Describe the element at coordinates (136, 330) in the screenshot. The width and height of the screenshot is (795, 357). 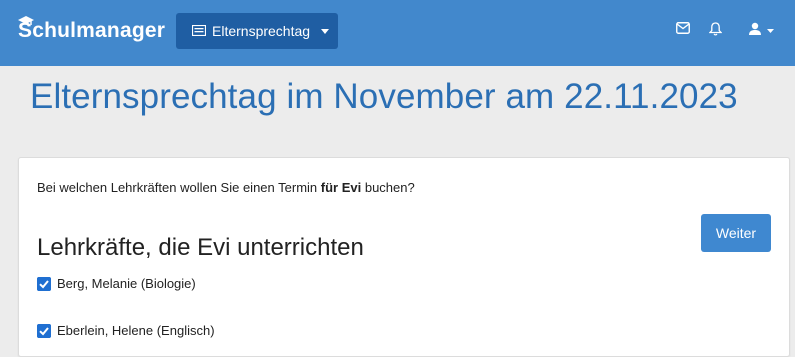
I see `teacher-name: Eberlein, Helene (Englisch)` at that location.